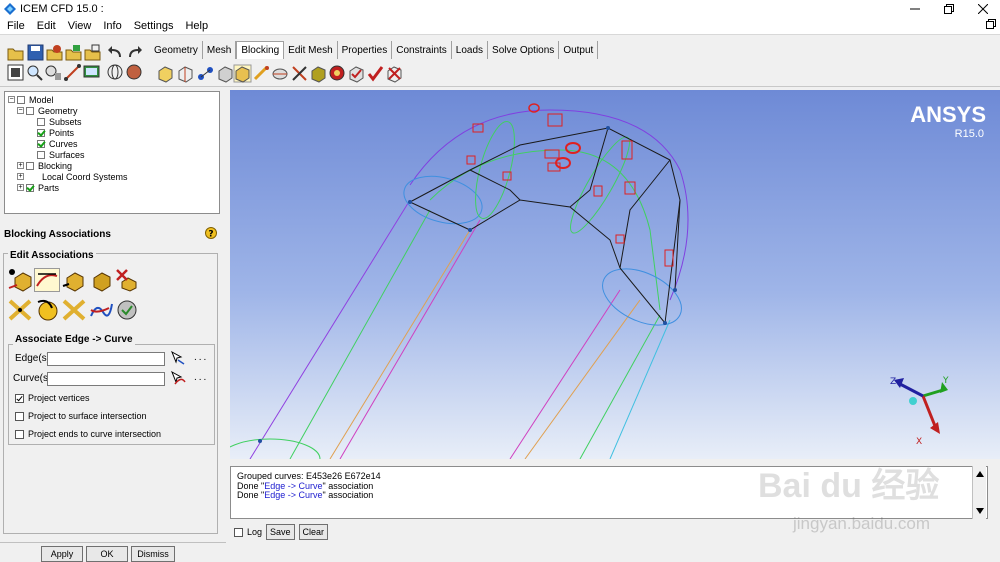  What do you see at coordinates (74, 310) in the screenshot?
I see `reset-associations-icon` at bounding box center [74, 310].